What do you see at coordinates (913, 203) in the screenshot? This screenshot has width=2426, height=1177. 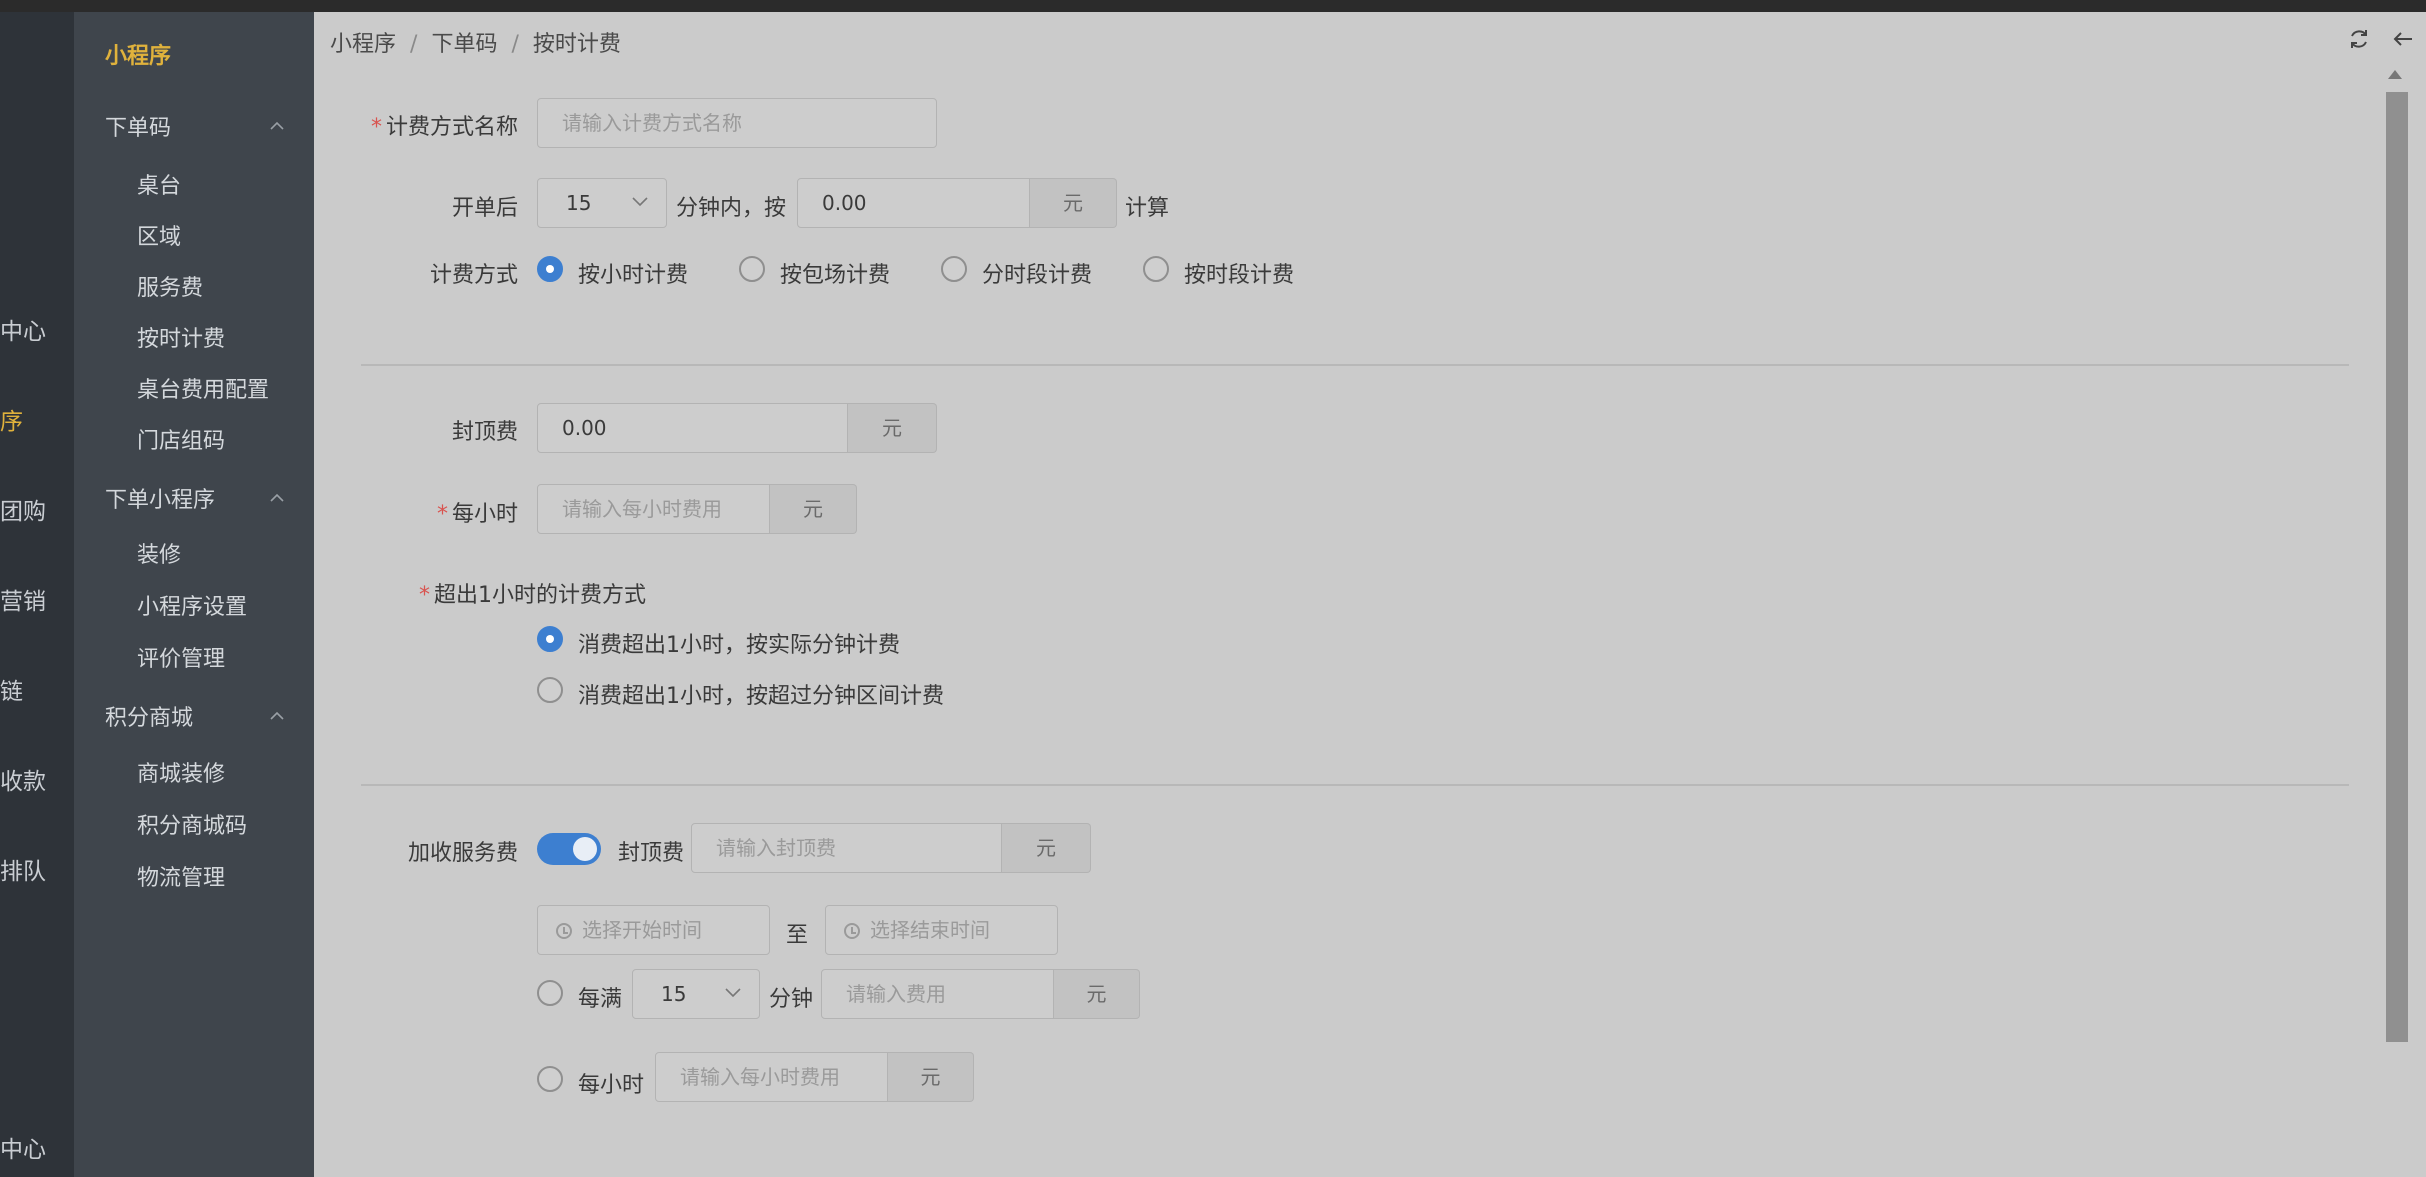 I see `open-price-input: 0.00` at bounding box center [913, 203].